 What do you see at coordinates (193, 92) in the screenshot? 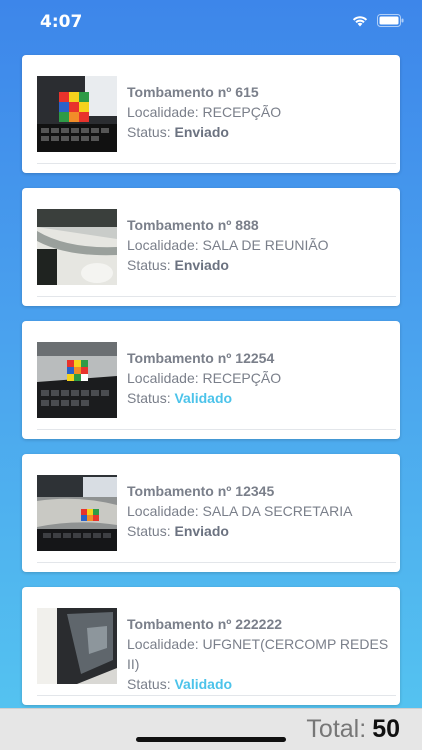
I see `item-title: Tombamento nº 615` at bounding box center [193, 92].